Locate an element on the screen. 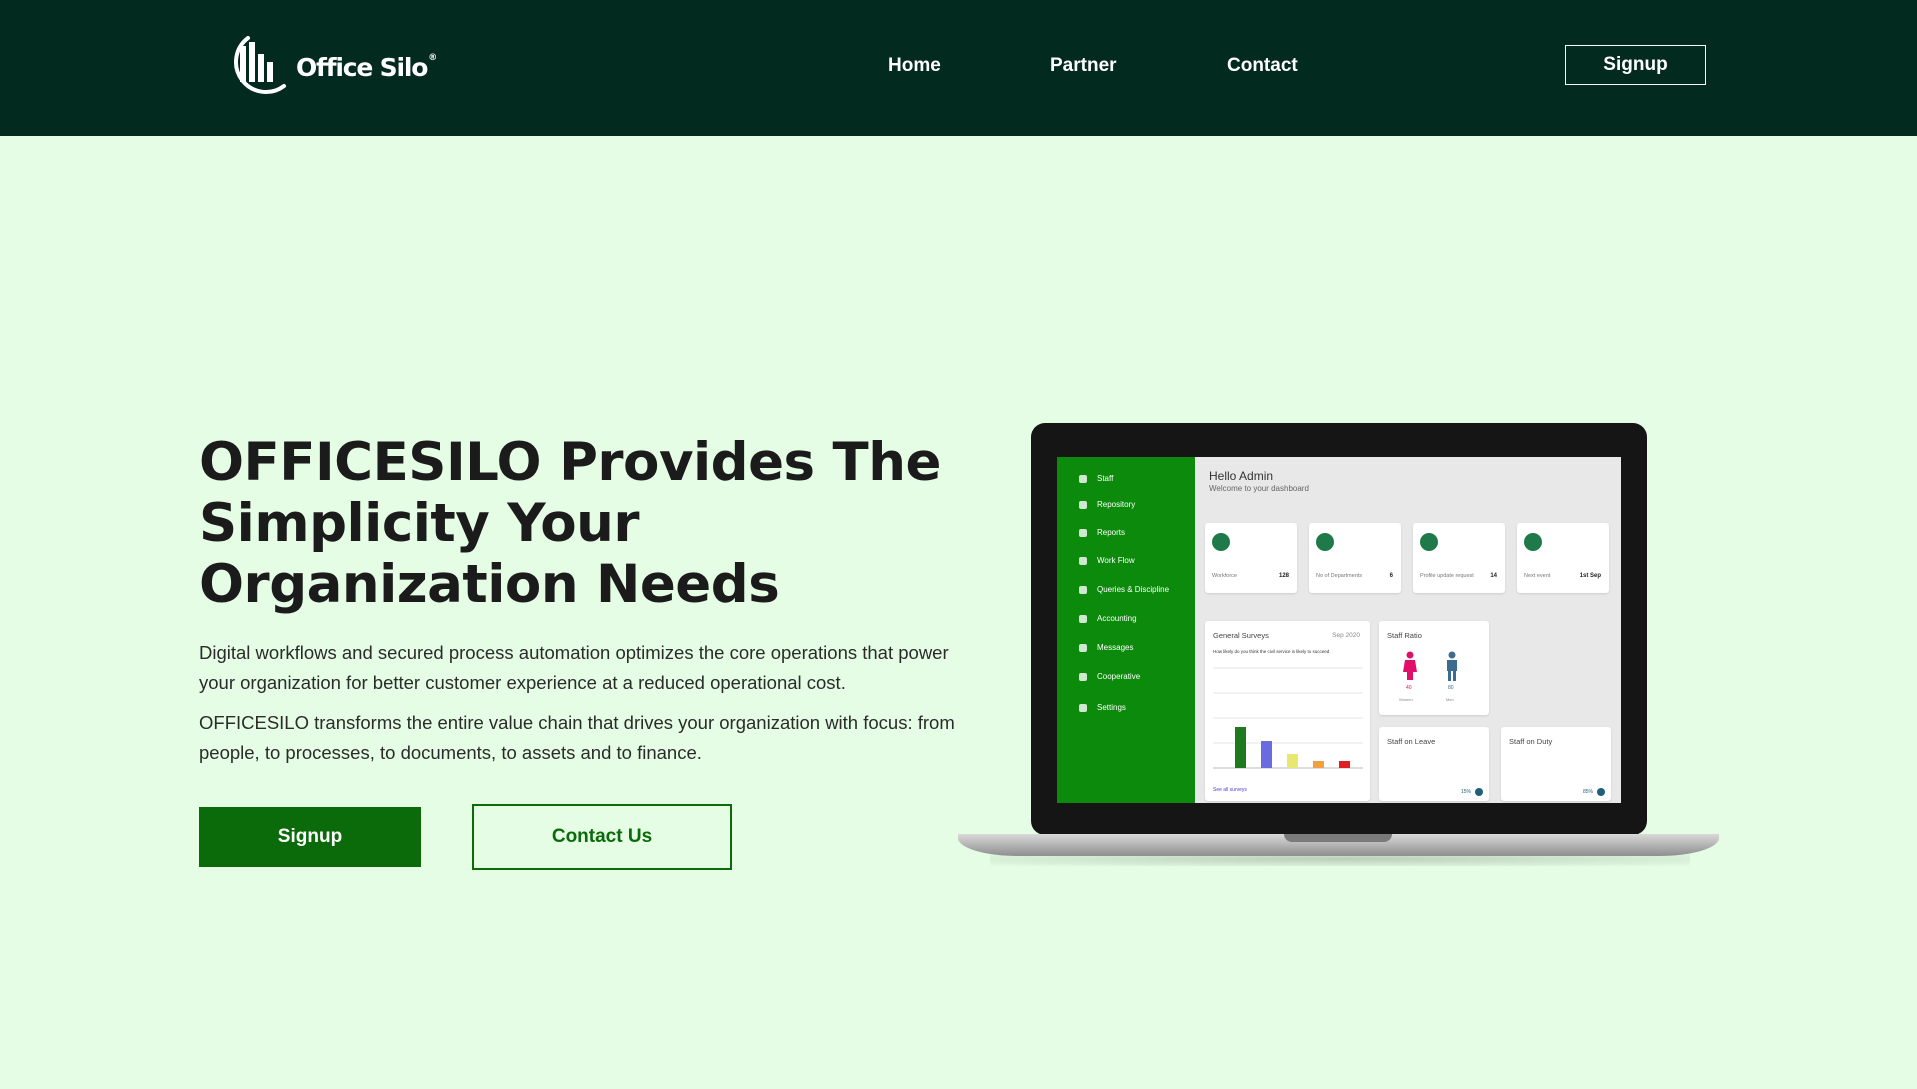  sidebar-item-reports: Reports is located at coordinates (1102, 532).